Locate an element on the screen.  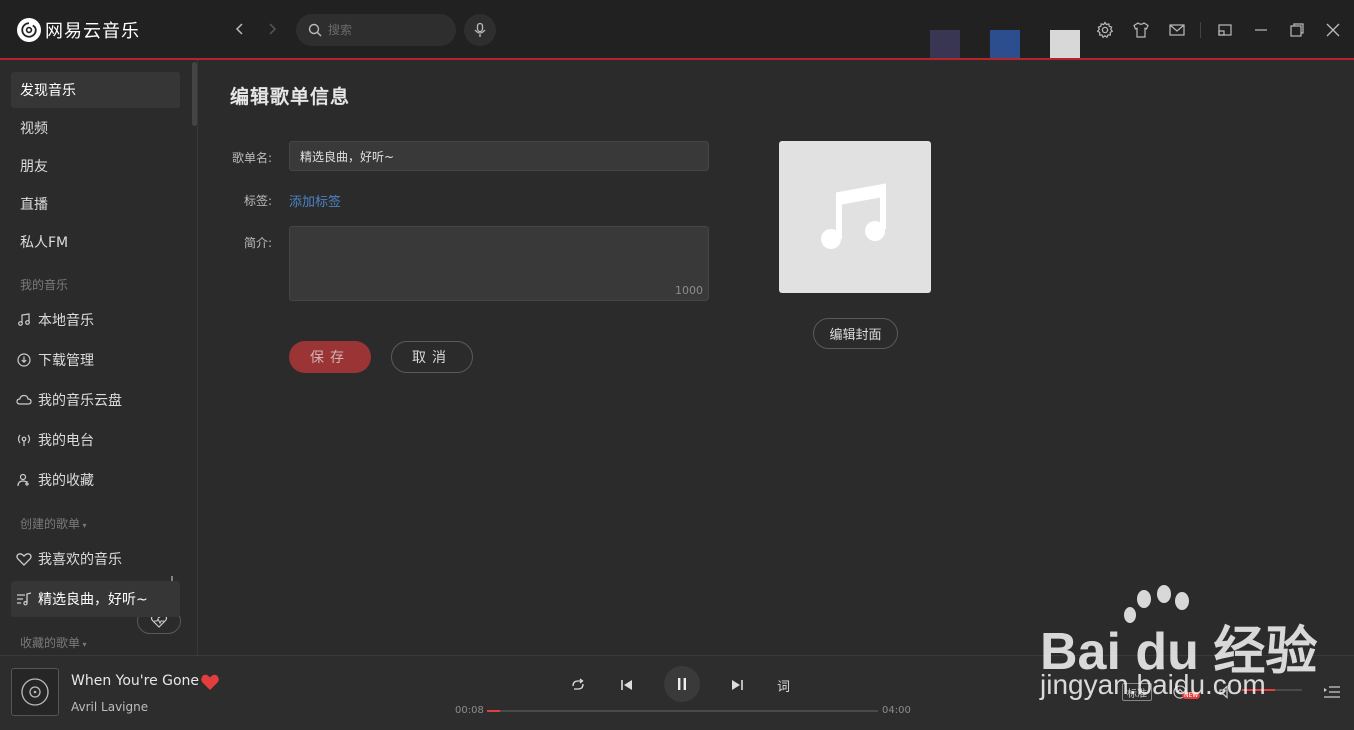
repeat-icon is located at coordinates (578, 684).